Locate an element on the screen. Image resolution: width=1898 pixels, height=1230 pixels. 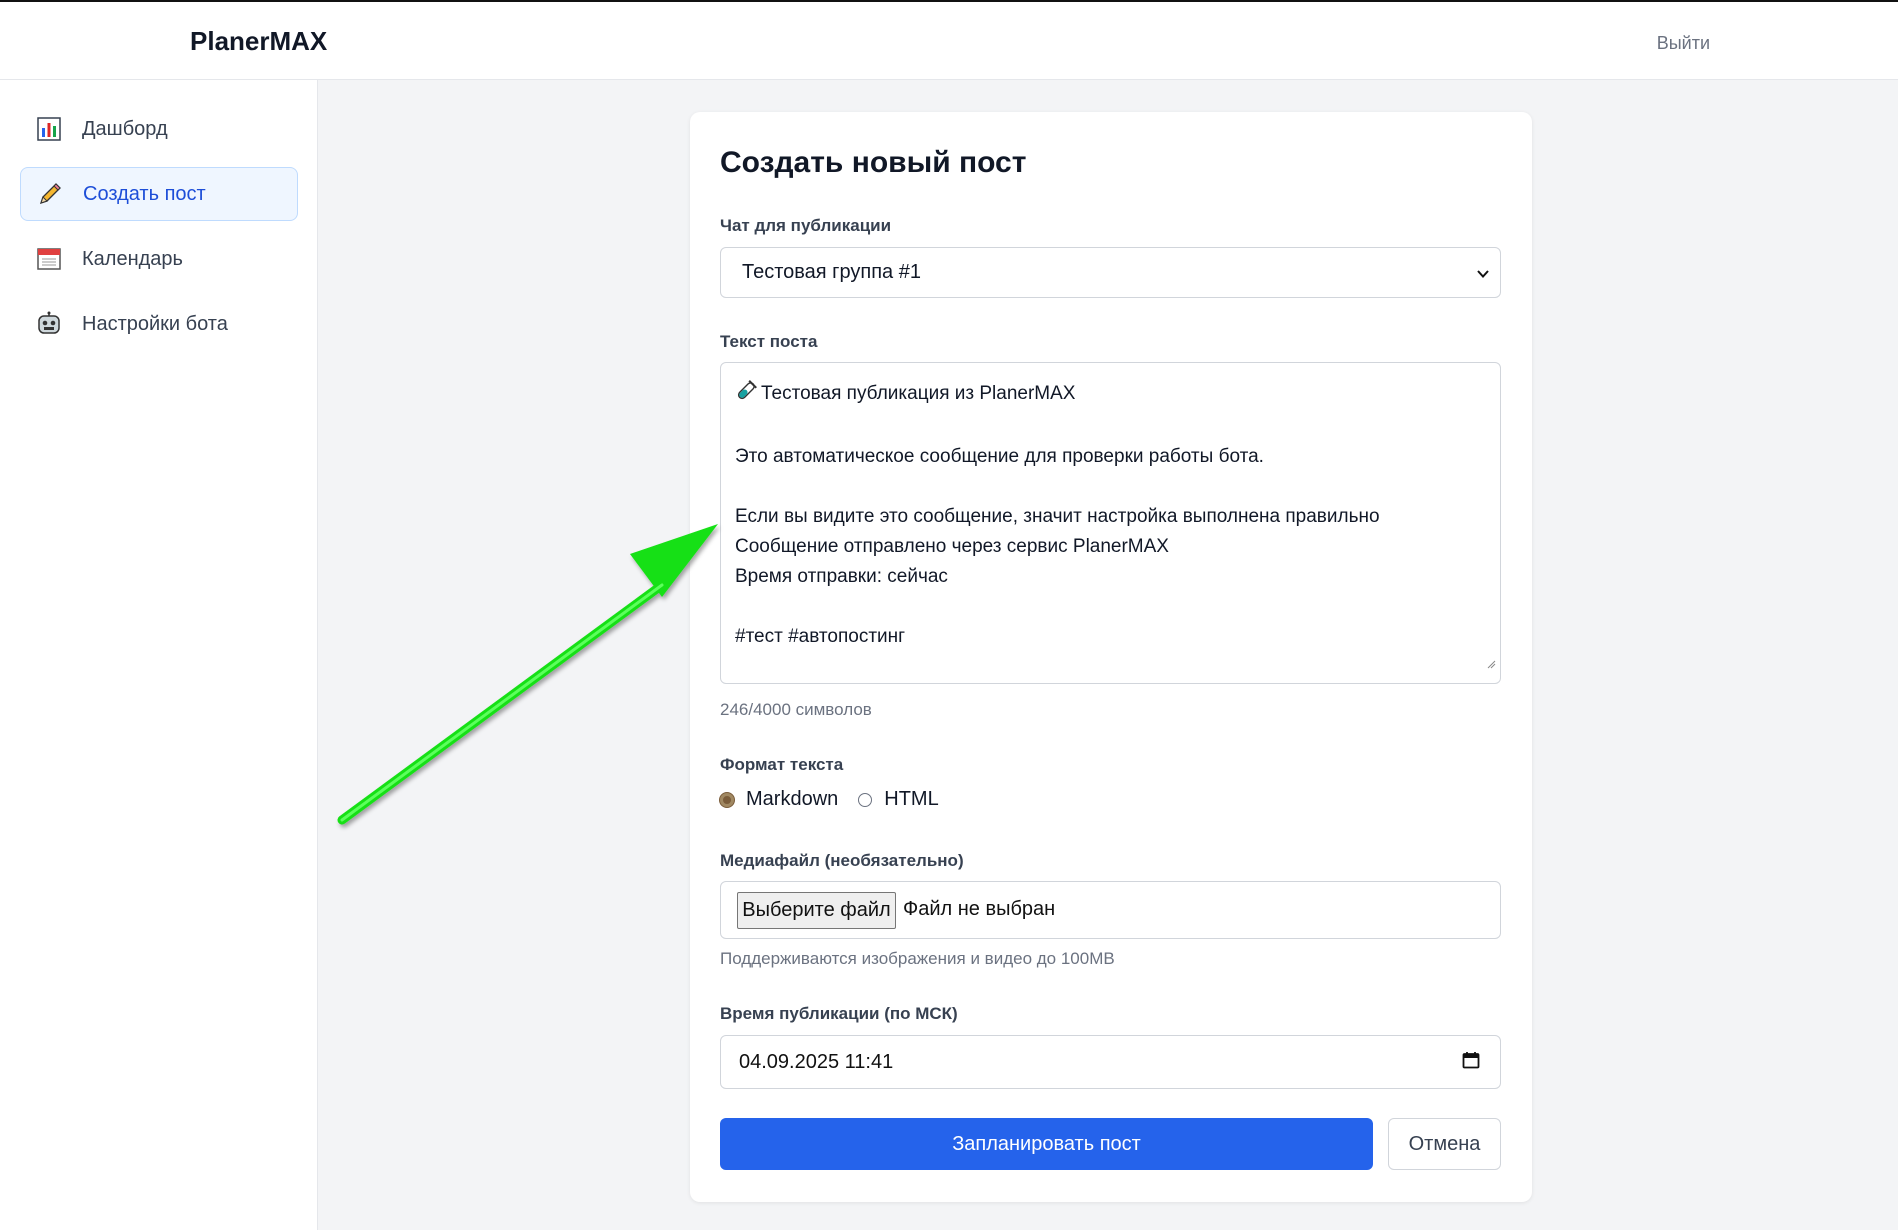
bar-chart-icon is located at coordinates (49, 129).